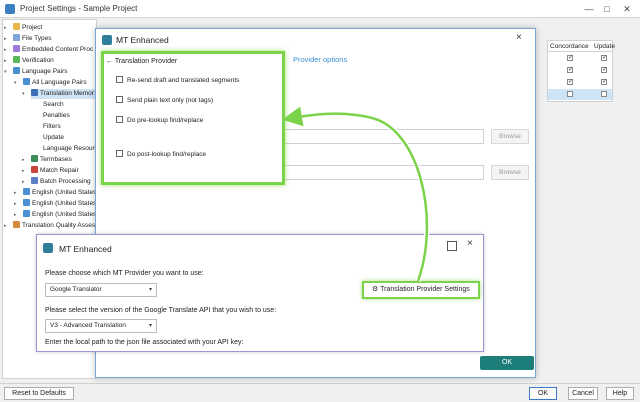 The height and width of the screenshot is (402, 640). I want to click on gear-icon: ⚙, so click(375, 289).